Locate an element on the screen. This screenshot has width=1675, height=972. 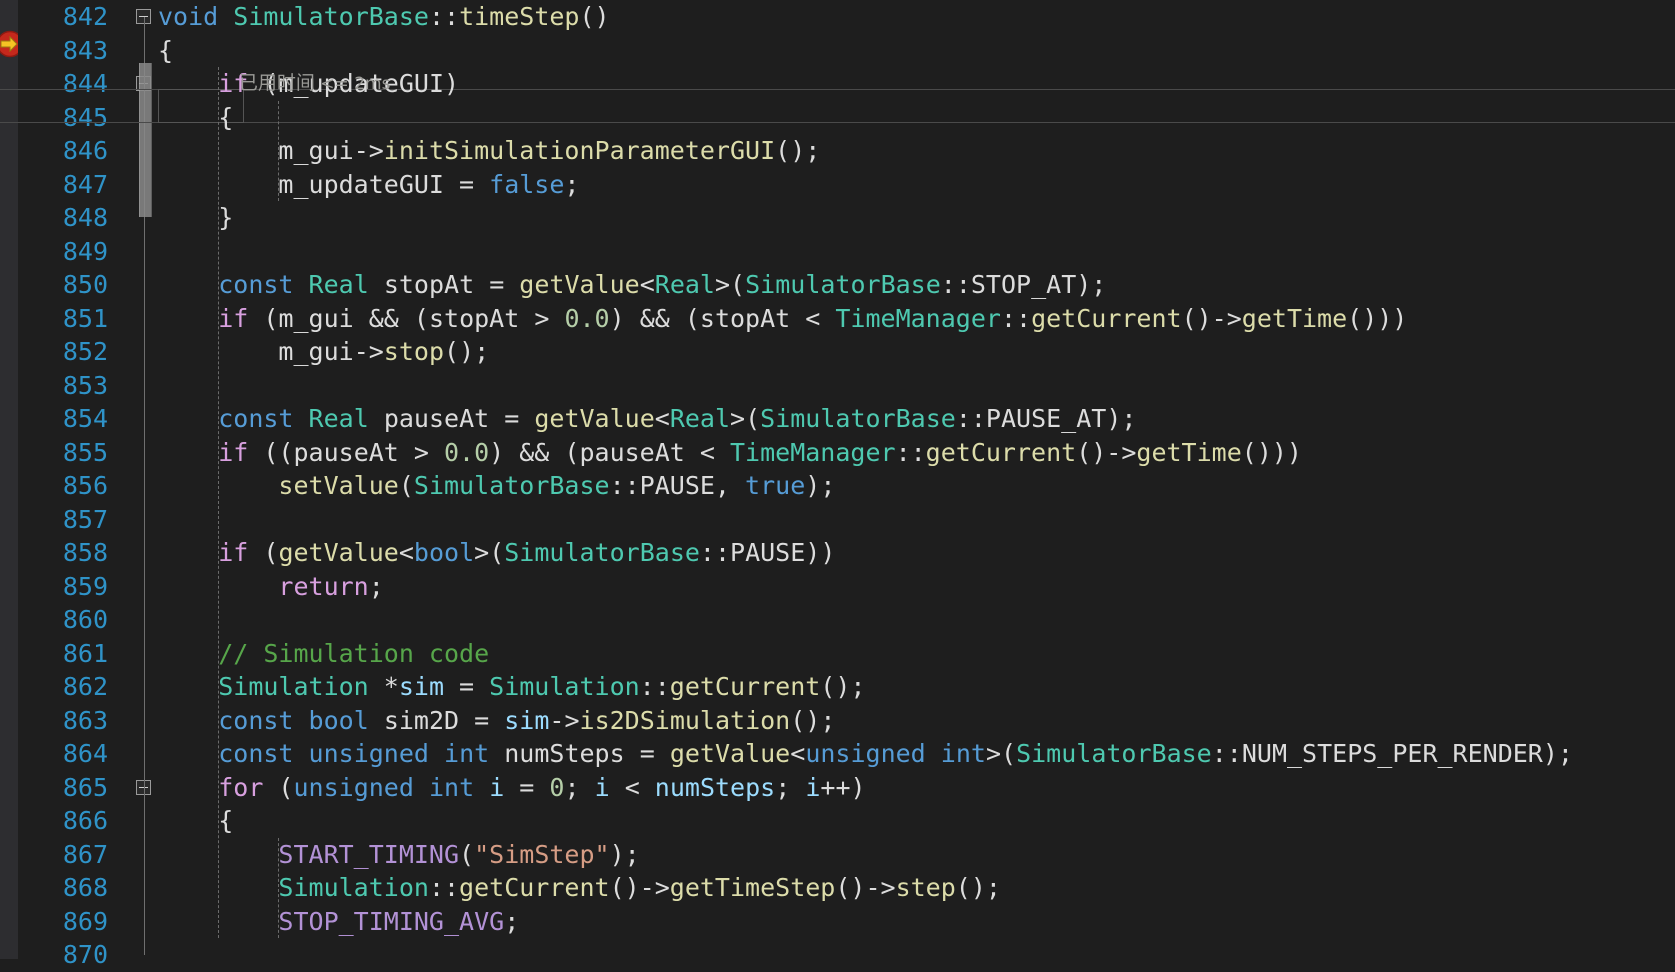
code-line: setValue(SimulatorBase::PAUSE, true); is located at coordinates (916, 486).